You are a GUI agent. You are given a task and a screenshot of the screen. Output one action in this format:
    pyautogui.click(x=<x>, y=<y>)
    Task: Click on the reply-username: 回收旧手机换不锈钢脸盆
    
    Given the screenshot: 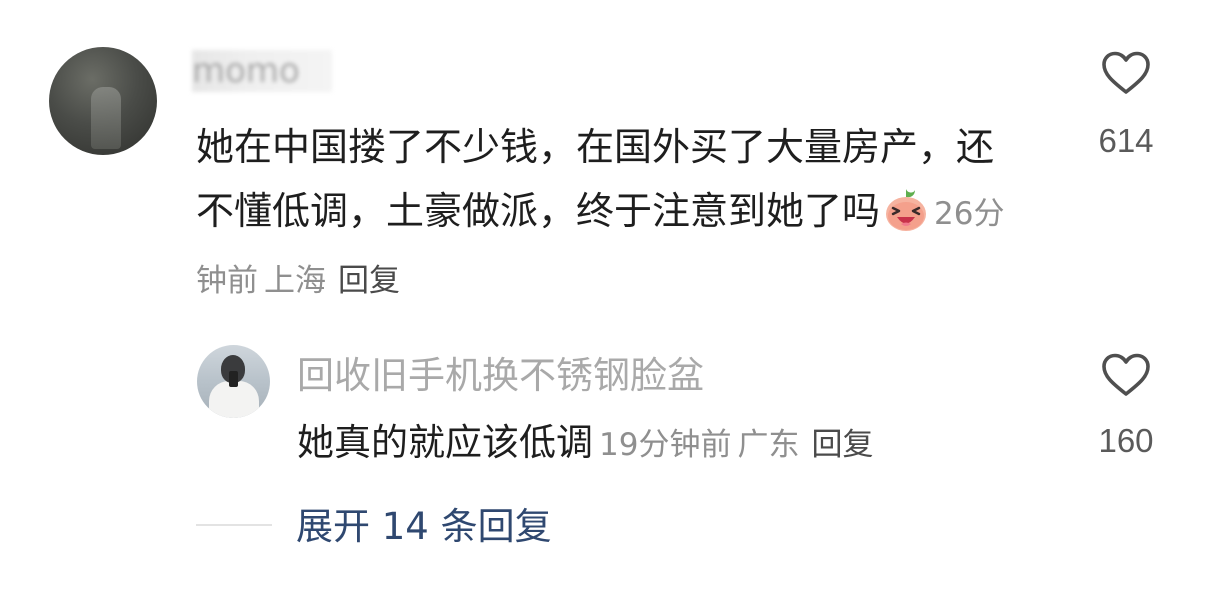 What is the action you would take?
    pyautogui.click(x=500, y=376)
    